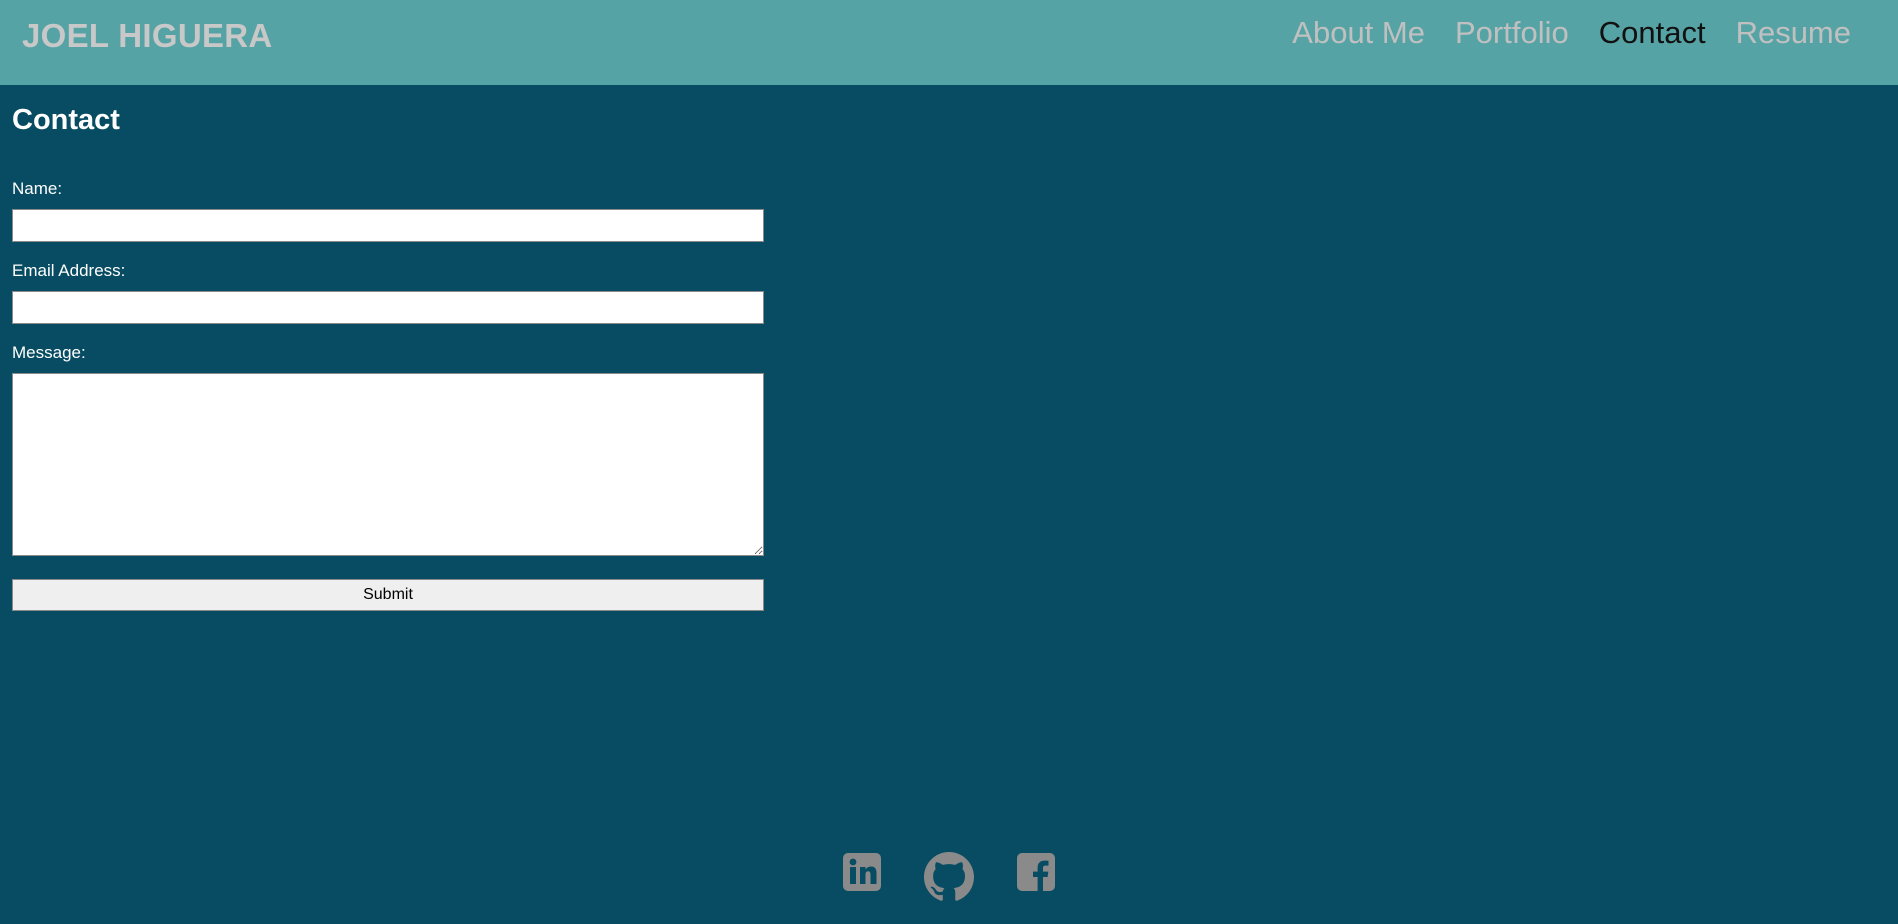 The height and width of the screenshot is (924, 1898). I want to click on social-links, so click(949, 877).